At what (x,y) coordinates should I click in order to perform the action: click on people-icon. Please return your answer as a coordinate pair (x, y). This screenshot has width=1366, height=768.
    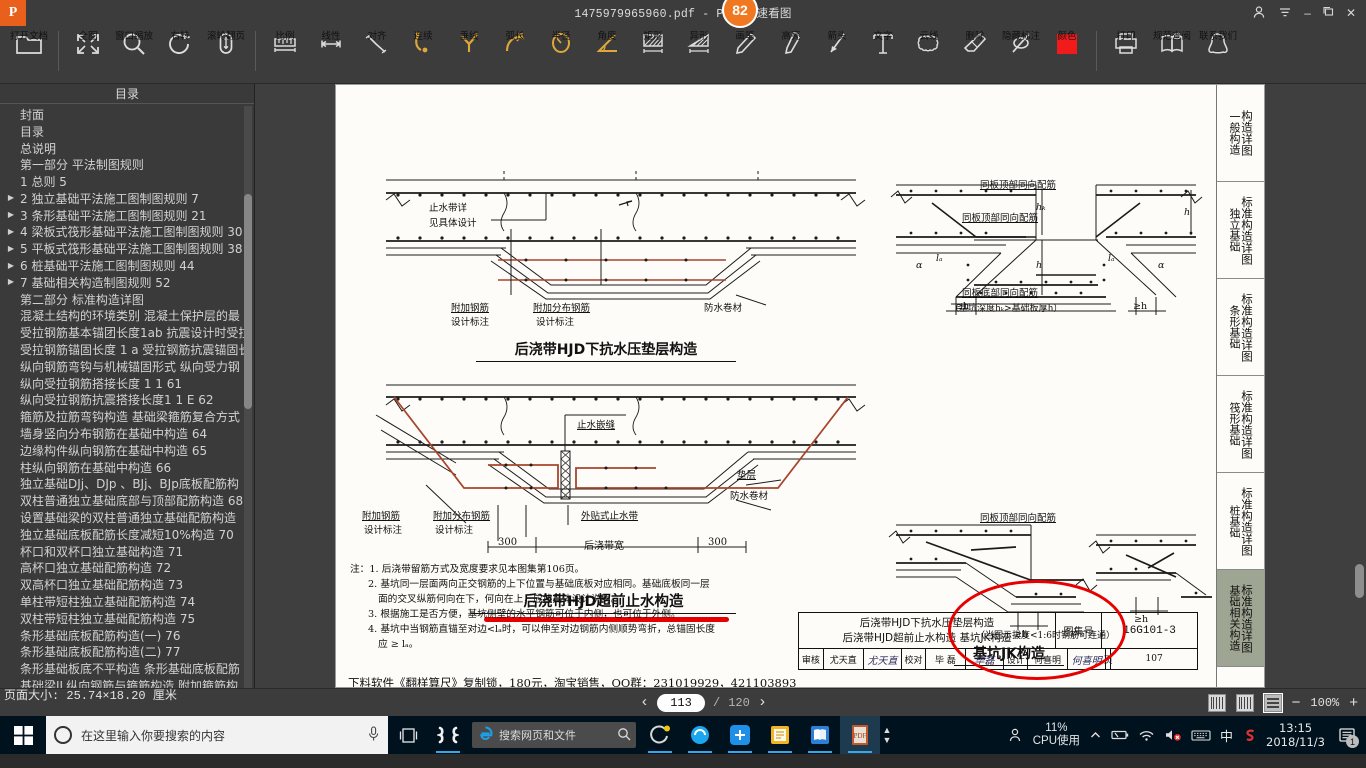
    Looking at the image, I should click on (1016, 735).